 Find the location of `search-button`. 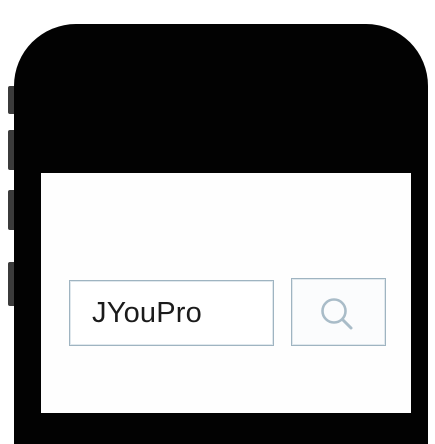

search-button is located at coordinates (338, 312).